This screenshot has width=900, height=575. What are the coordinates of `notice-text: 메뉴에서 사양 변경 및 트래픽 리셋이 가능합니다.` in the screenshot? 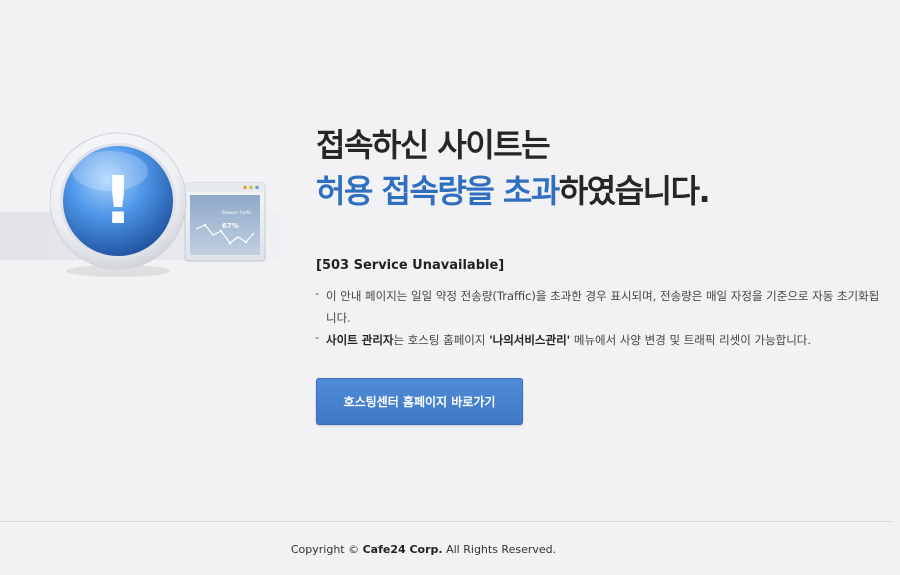 It's located at (691, 340).